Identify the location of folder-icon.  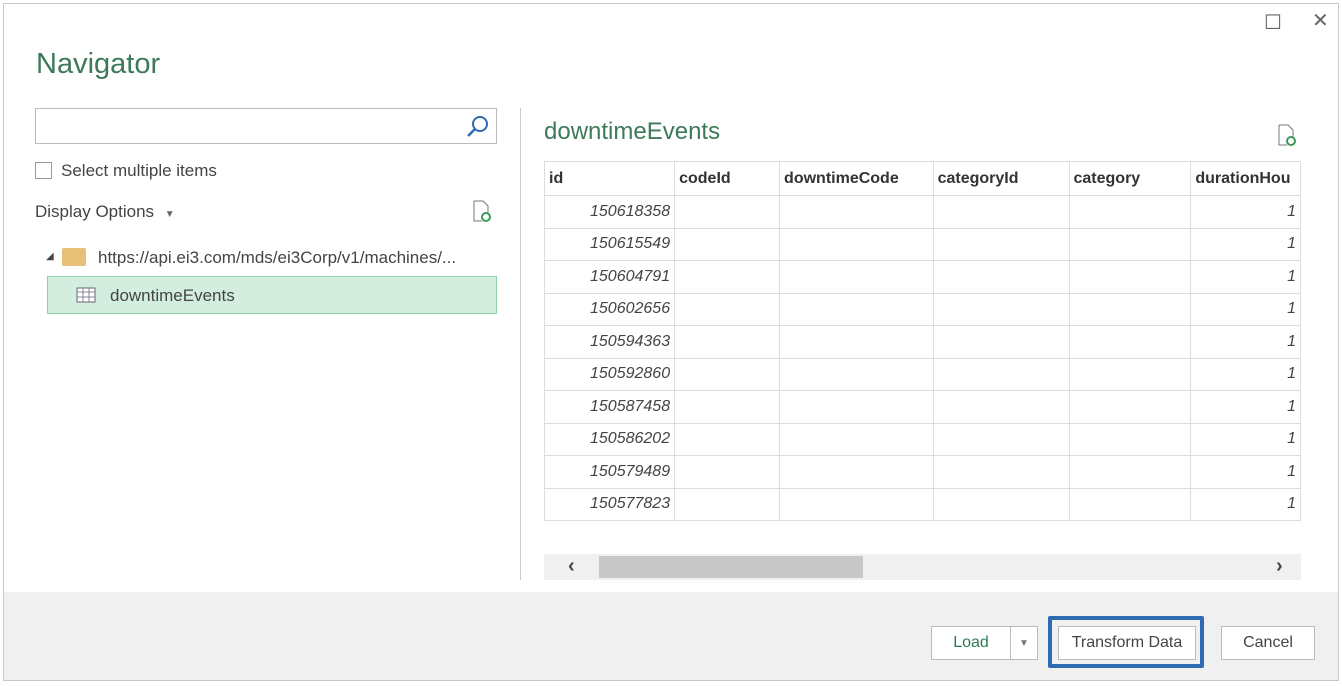
(74, 257).